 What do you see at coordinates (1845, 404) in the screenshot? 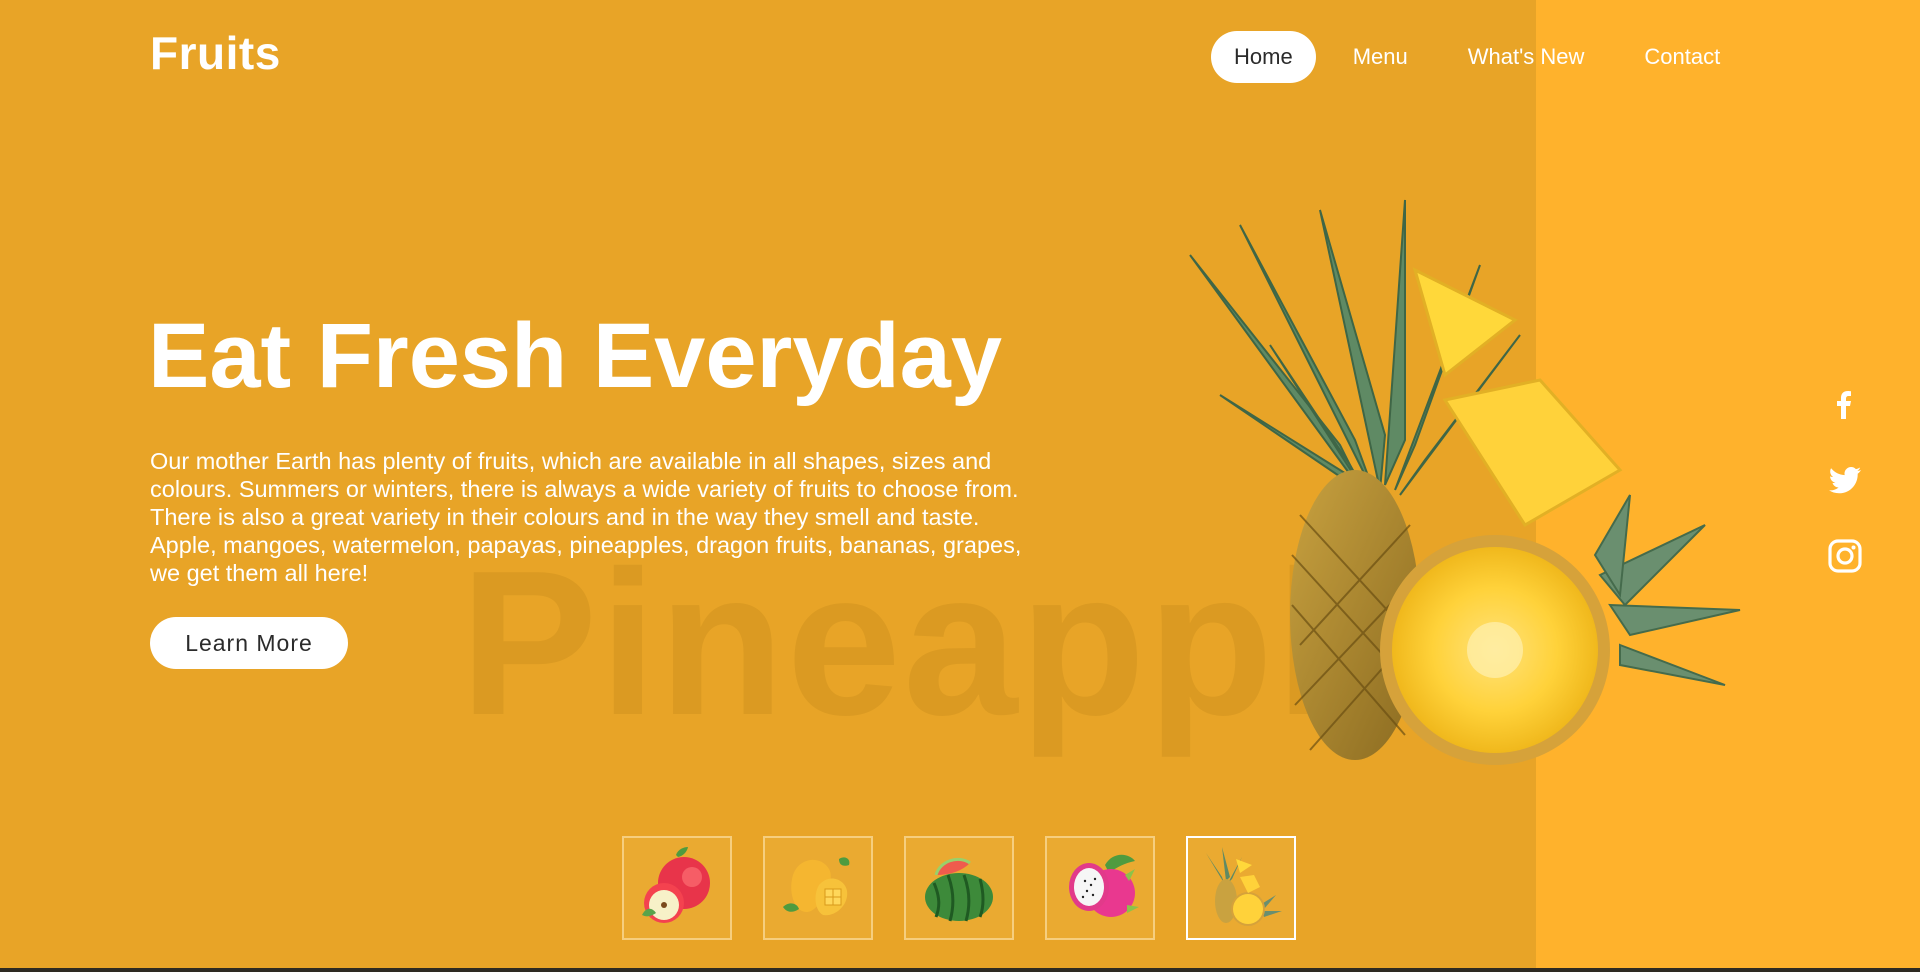
I see `facebook-icon` at bounding box center [1845, 404].